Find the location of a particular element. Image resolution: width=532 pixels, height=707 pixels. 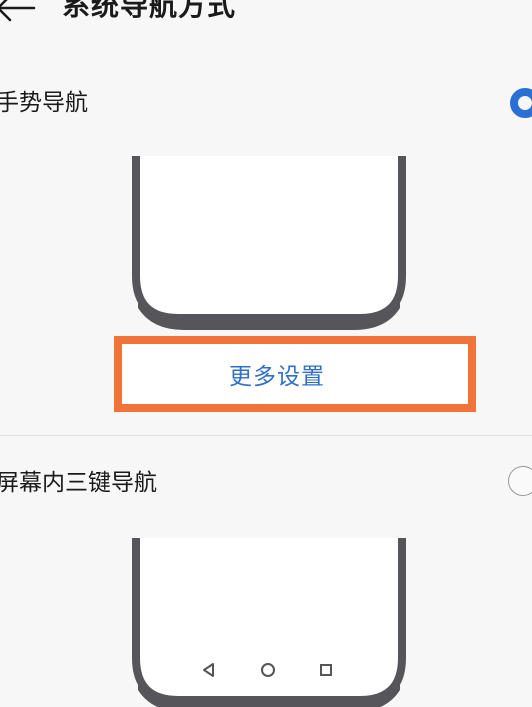

option-label-gesture: 手势导航 is located at coordinates (44, 103).